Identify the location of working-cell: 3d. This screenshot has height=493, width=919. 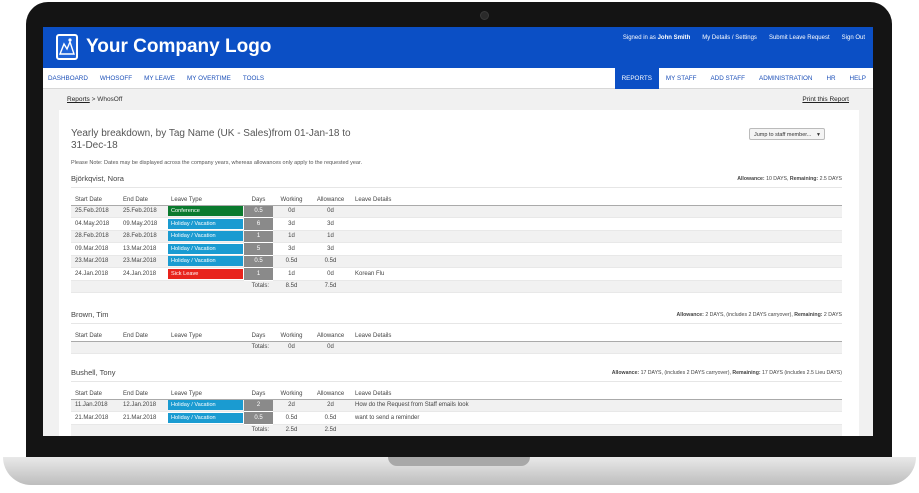
(291, 249).